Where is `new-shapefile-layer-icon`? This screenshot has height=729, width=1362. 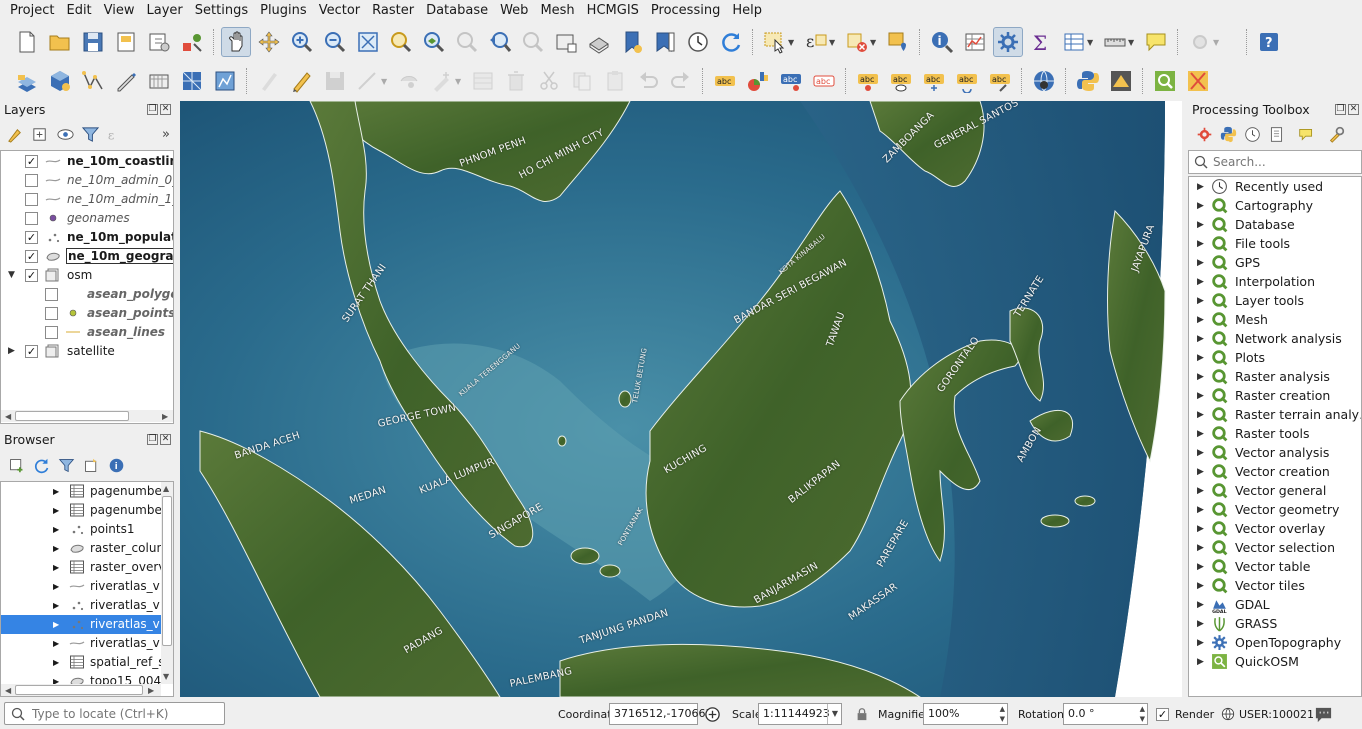 new-shapefile-layer-icon is located at coordinates (93, 81).